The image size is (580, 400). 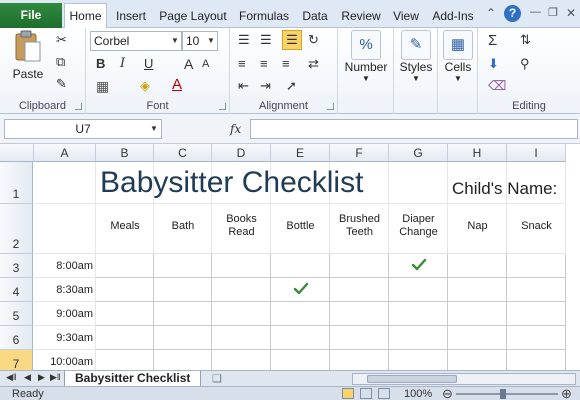 What do you see at coordinates (243, 86) in the screenshot?
I see `decrease-indent-icon: ⇤` at bounding box center [243, 86].